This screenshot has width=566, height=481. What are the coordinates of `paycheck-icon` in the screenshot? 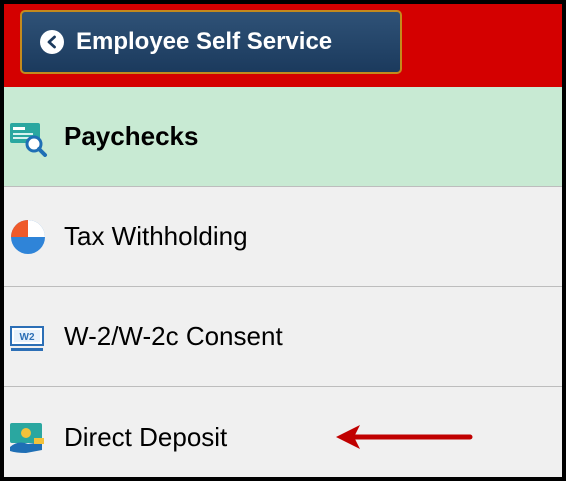 It's located at (28, 137).